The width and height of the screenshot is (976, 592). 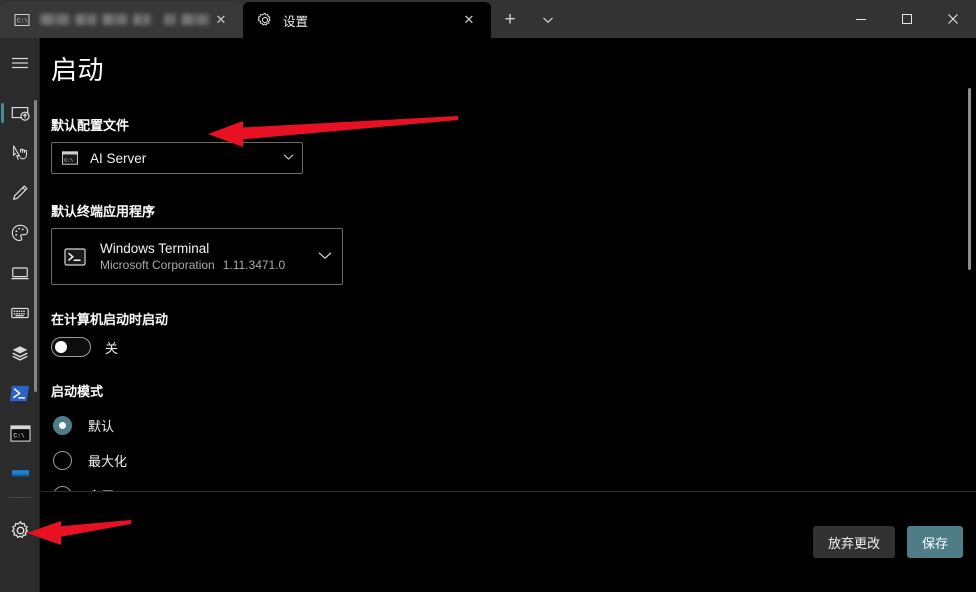 What do you see at coordinates (78, 70) in the screenshot?
I see `page-title: 启动` at bounding box center [78, 70].